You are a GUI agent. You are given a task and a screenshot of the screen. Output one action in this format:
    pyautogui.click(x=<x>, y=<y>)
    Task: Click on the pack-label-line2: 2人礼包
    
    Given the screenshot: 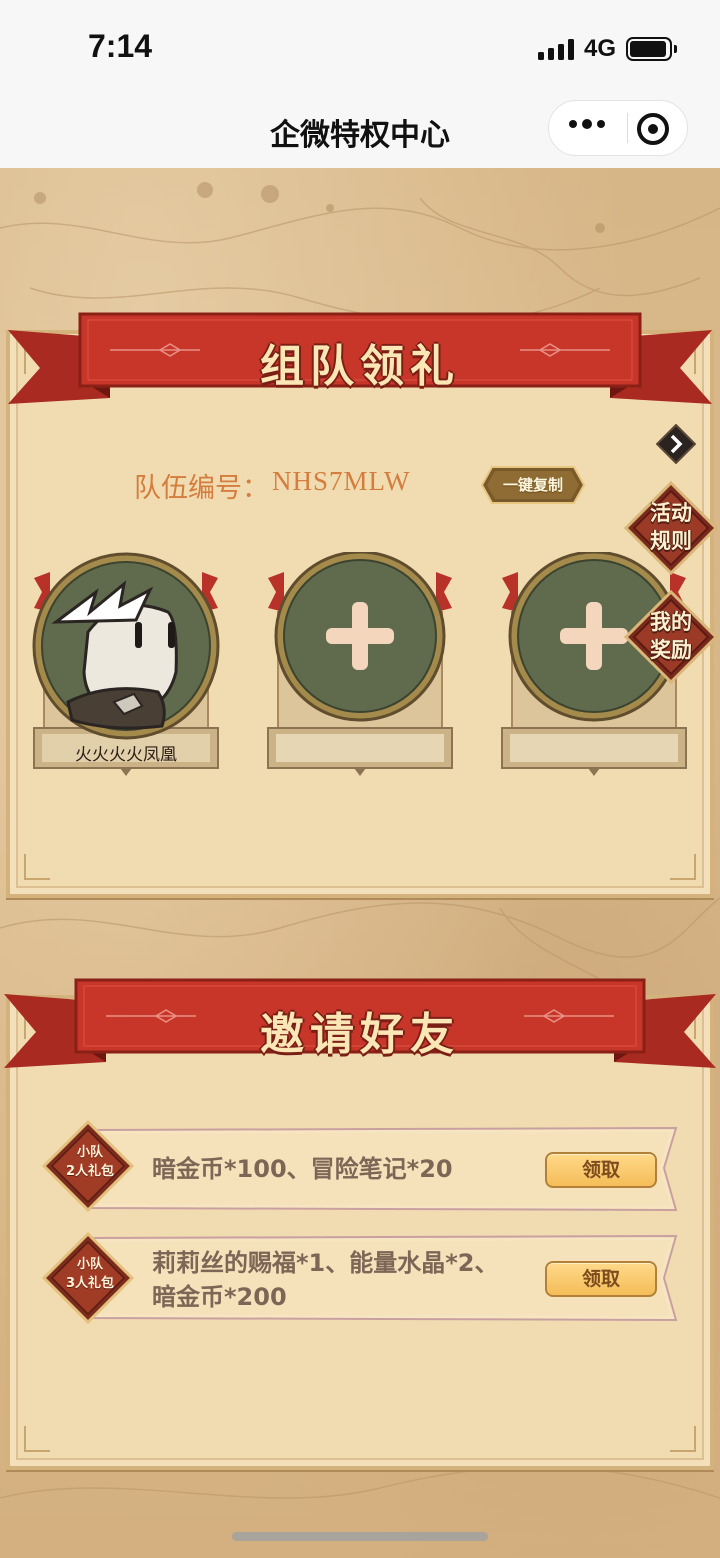 What is the action you would take?
    pyautogui.click(x=90, y=1171)
    